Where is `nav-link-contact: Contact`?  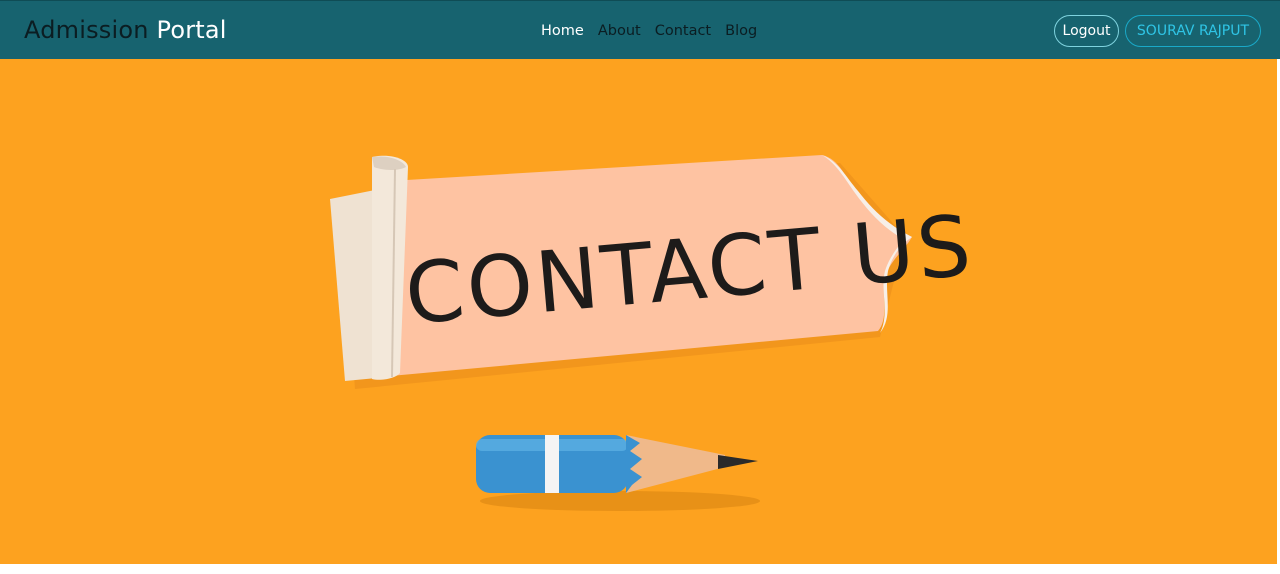 nav-link-contact: Contact is located at coordinates (683, 31).